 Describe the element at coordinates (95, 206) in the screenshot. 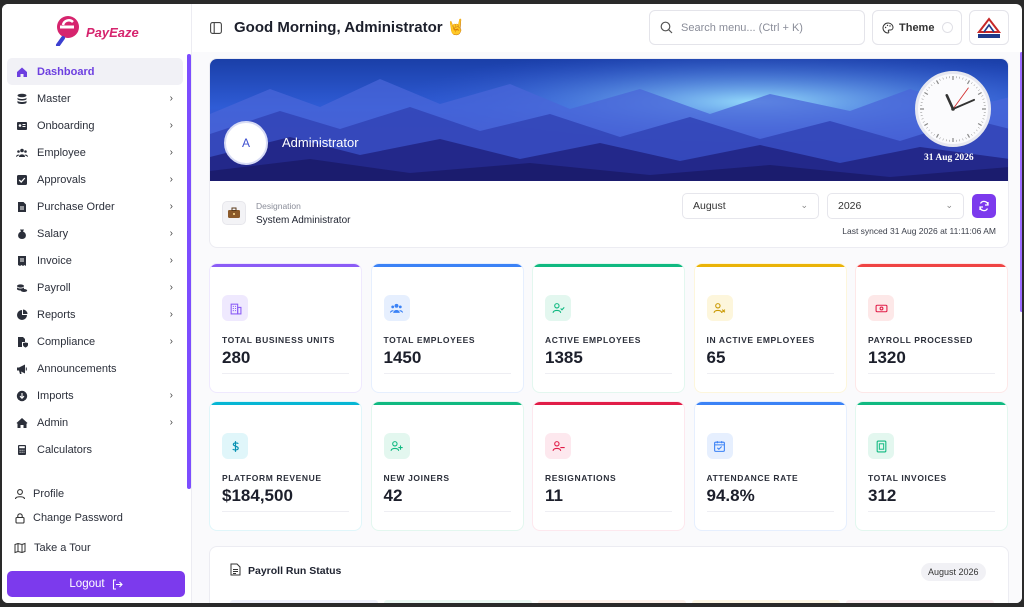

I see `sidebar-item-purchase-order: Purchase Order ›` at that location.